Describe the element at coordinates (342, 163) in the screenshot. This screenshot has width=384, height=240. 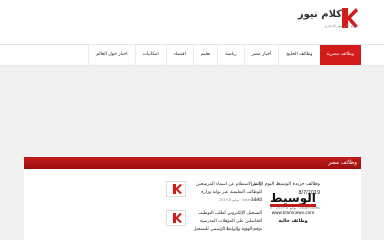
I see `section-title: وظائف مصر` at that location.